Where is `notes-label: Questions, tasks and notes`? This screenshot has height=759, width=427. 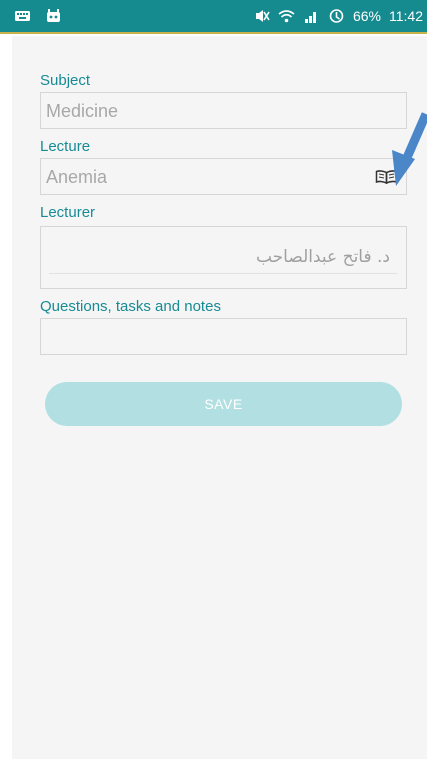 notes-label: Questions, tasks and notes is located at coordinates (130, 306).